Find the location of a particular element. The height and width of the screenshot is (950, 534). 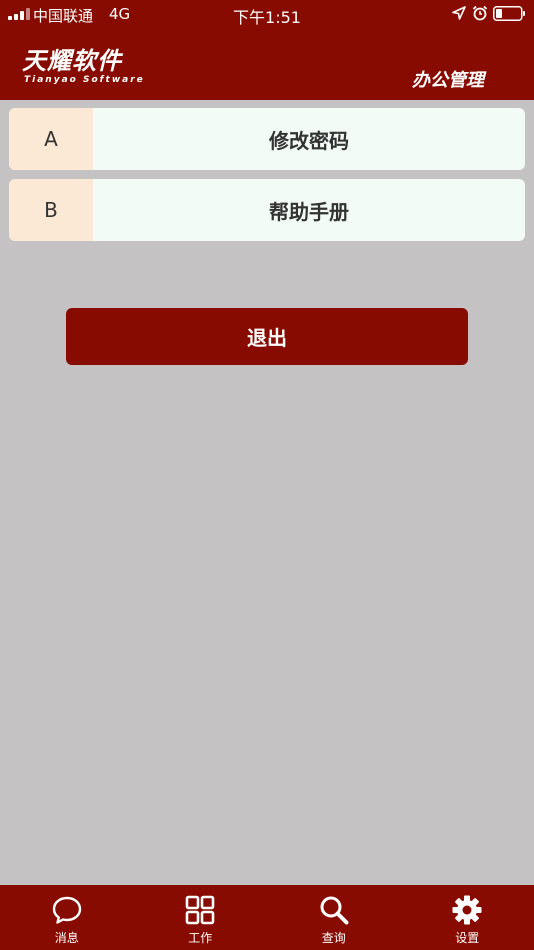

tab-settings: 设置 is located at coordinates (467, 917).